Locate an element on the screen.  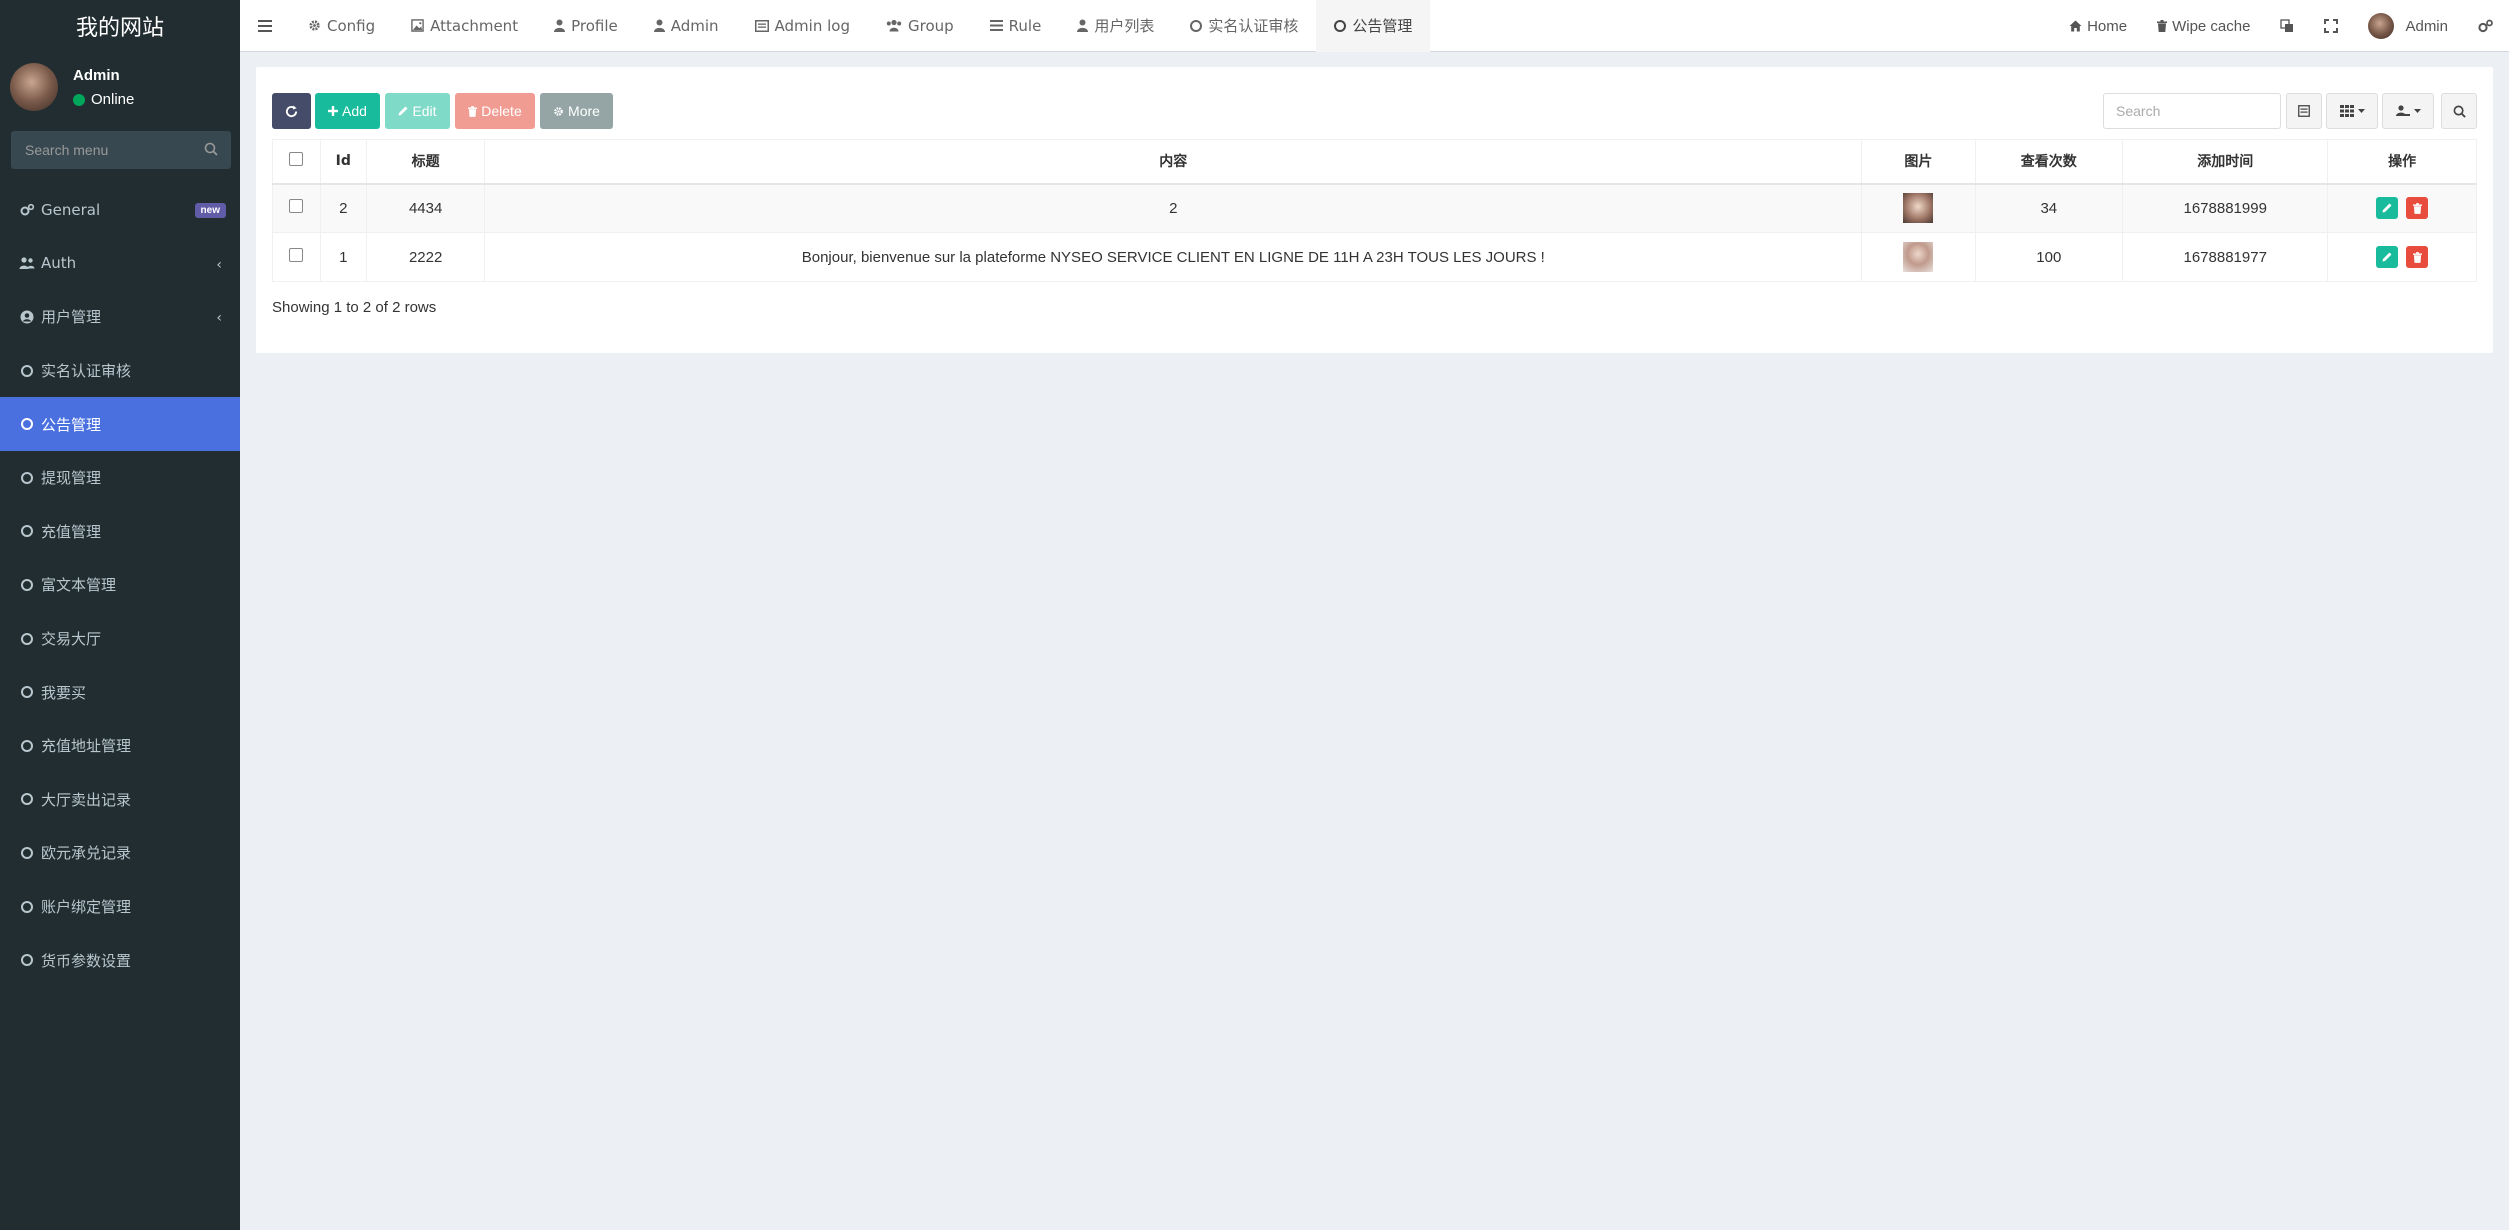
sidebar-item-recharge: 充值管理 is located at coordinates (120, 532).